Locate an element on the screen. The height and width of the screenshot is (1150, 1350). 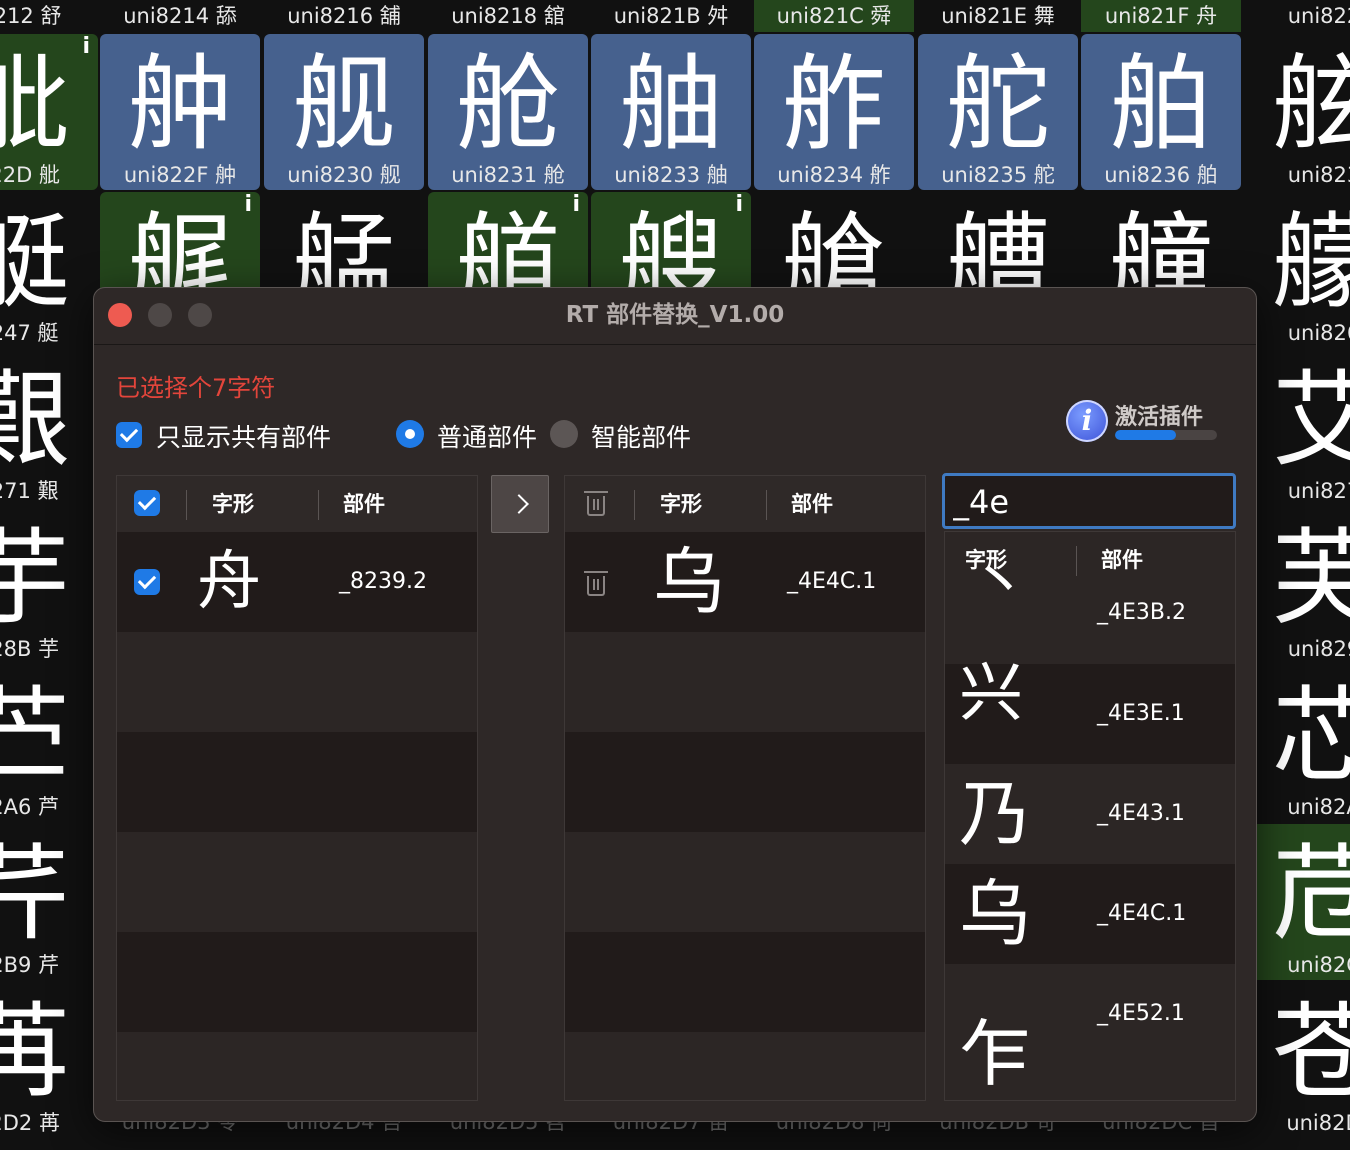
normal-component-radio is located at coordinates (410, 434).